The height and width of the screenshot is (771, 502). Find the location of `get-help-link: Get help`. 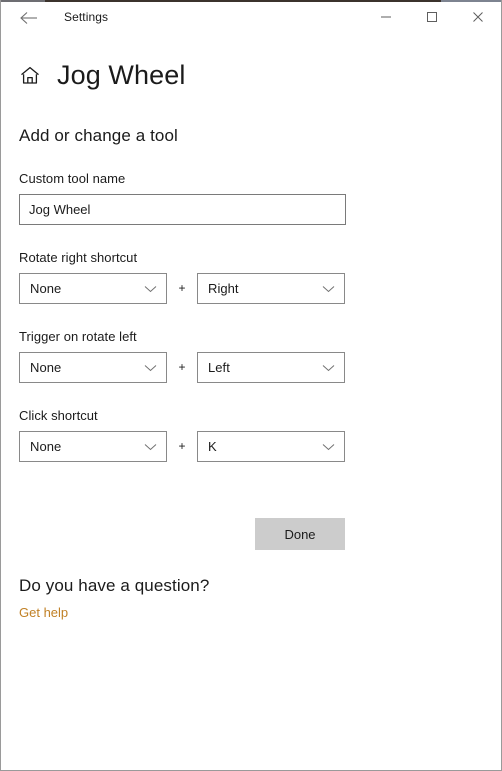

get-help-link: Get help is located at coordinates (43, 612).